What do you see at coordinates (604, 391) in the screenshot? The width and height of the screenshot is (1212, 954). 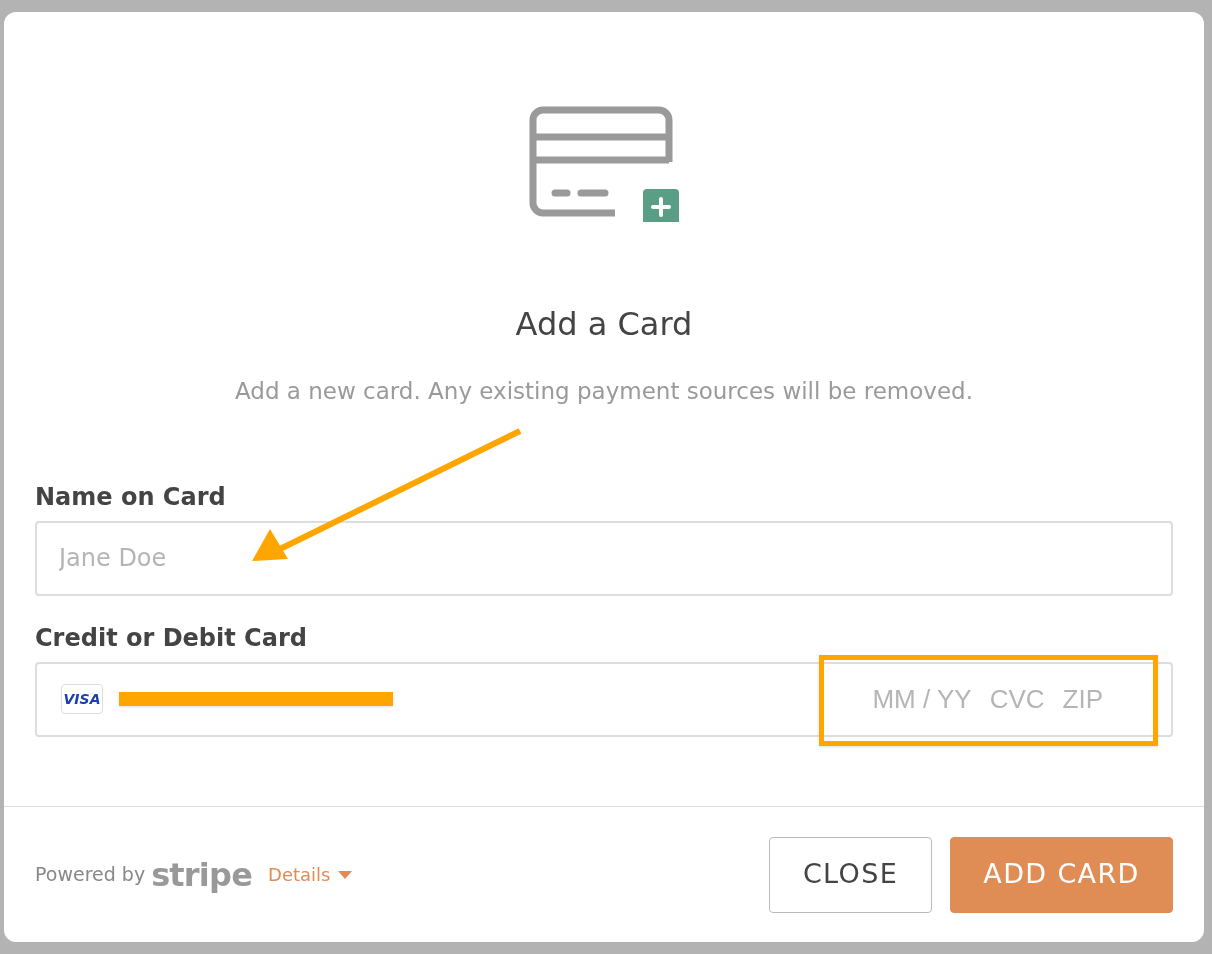 I see `dialog-description: Add a new card. Any existing payment sources will be removed.` at bounding box center [604, 391].